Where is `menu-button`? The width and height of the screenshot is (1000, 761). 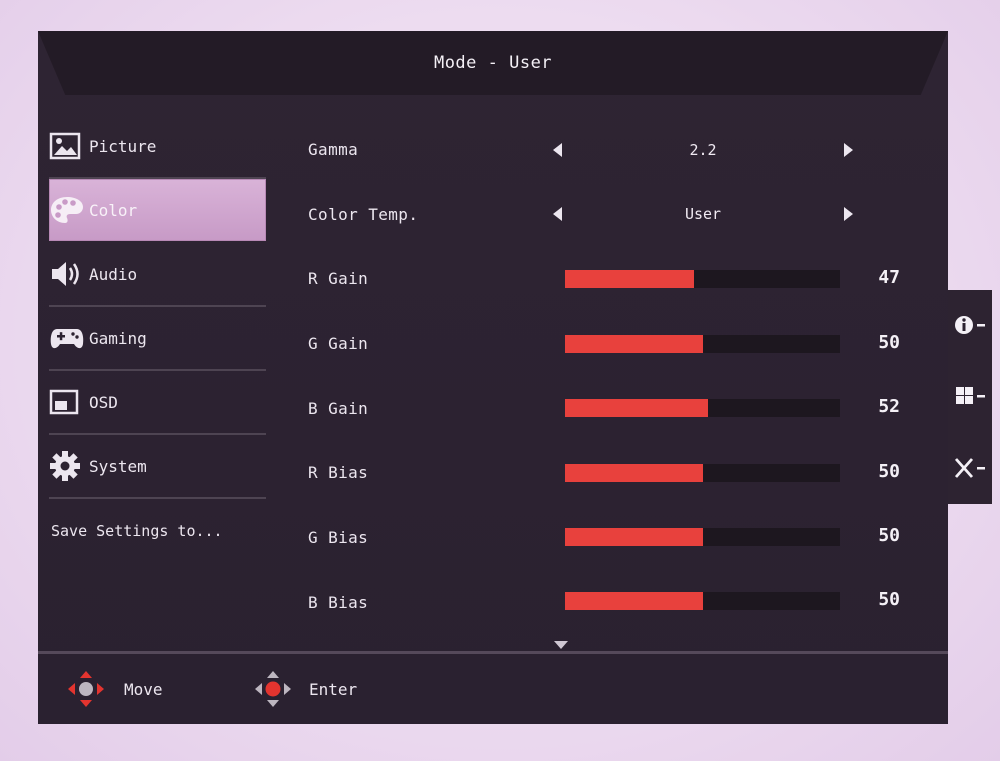 menu-button is located at coordinates (970, 396).